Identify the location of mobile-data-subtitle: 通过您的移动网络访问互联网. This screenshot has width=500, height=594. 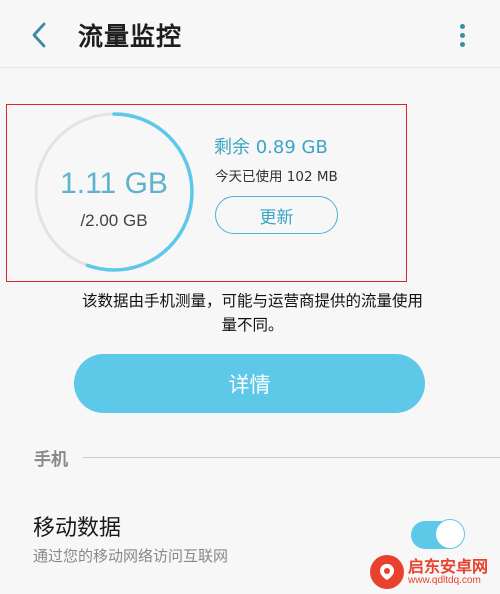
(131, 556).